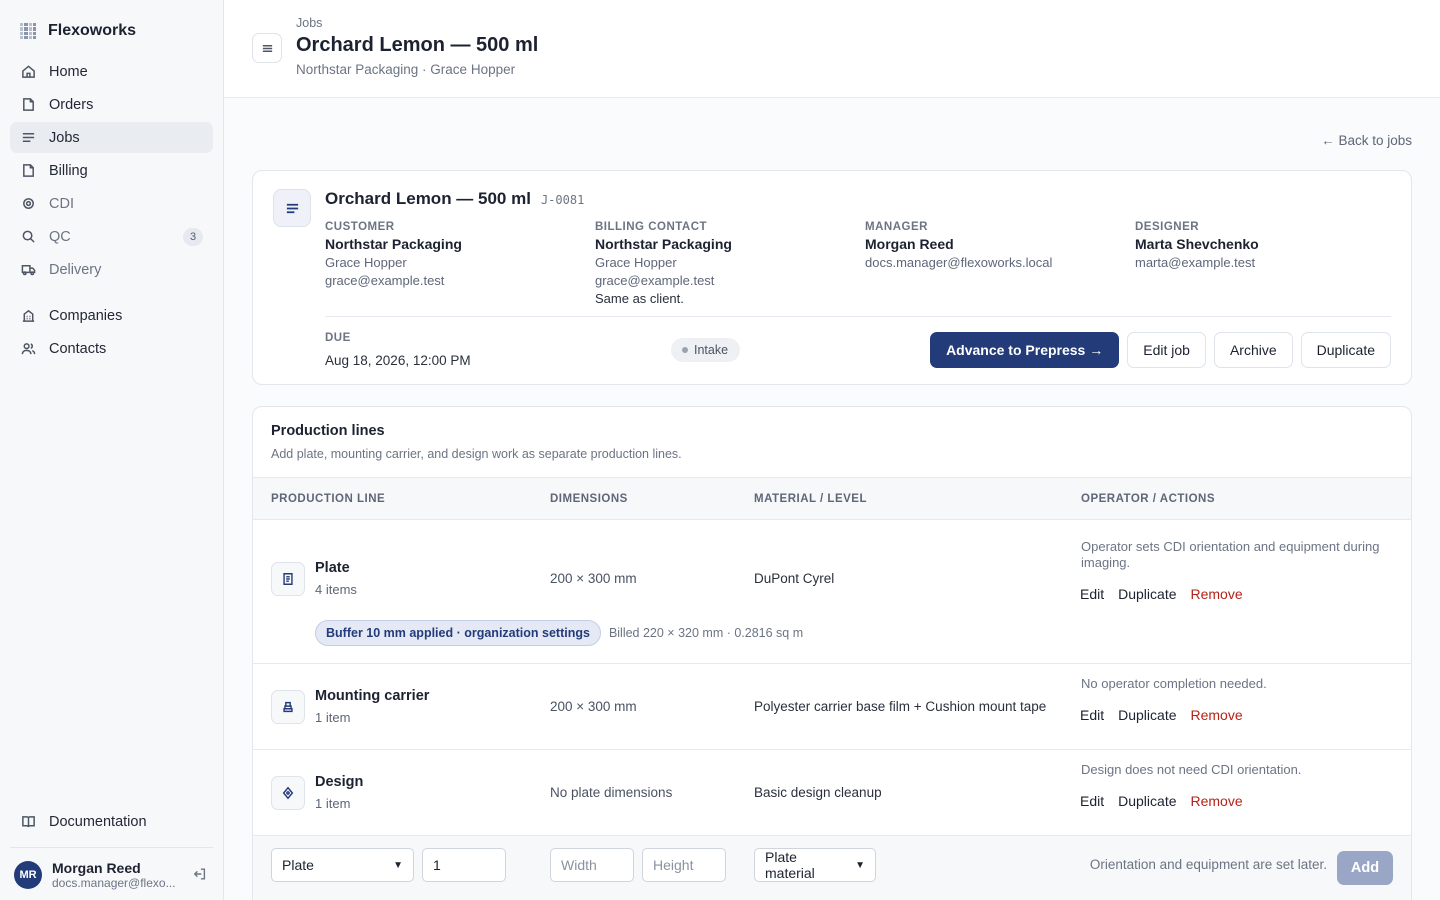 The width and height of the screenshot is (1440, 900). Describe the element at coordinates (406, 69) in the screenshot. I see `page-subtitle: Northstar Packaging · Grace Hopper` at that location.